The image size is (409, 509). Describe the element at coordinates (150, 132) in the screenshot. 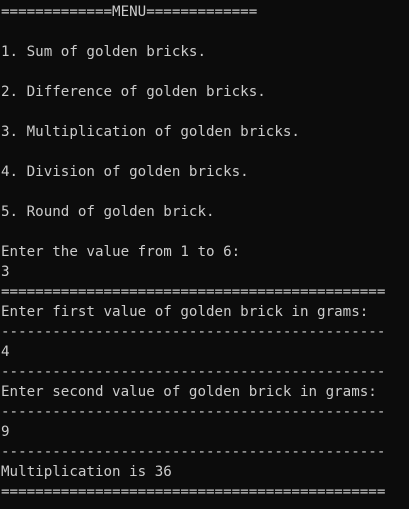

I see `menu-item-multiplication: 3. Multiplication of golden bricks.` at that location.